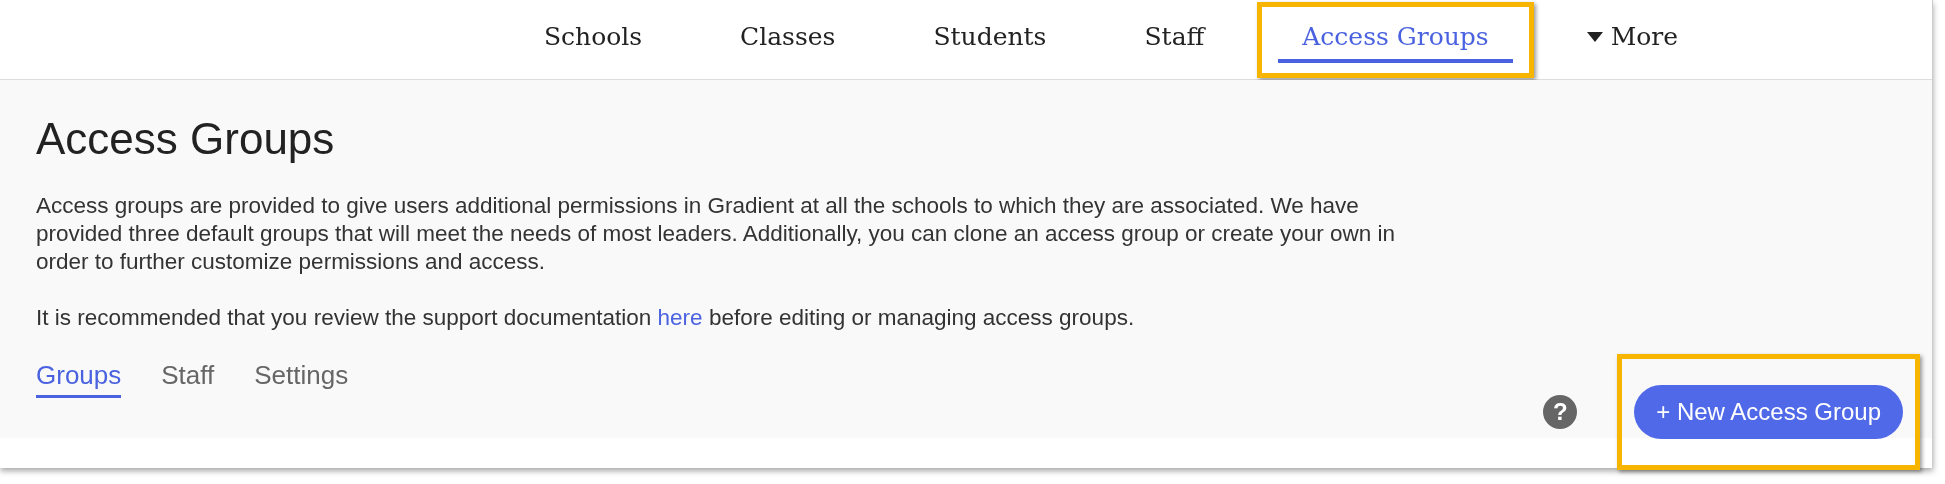 Image resolution: width=1945 pixels, height=484 pixels. I want to click on nav-link: Schools, so click(593, 39).